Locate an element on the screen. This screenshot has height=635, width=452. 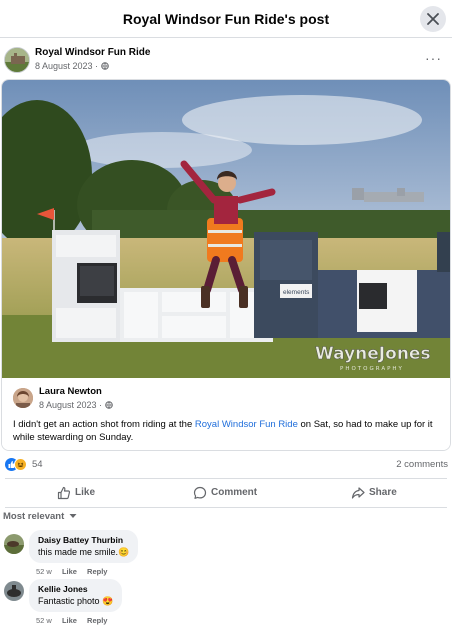
close-button is located at coordinates (433, 19).